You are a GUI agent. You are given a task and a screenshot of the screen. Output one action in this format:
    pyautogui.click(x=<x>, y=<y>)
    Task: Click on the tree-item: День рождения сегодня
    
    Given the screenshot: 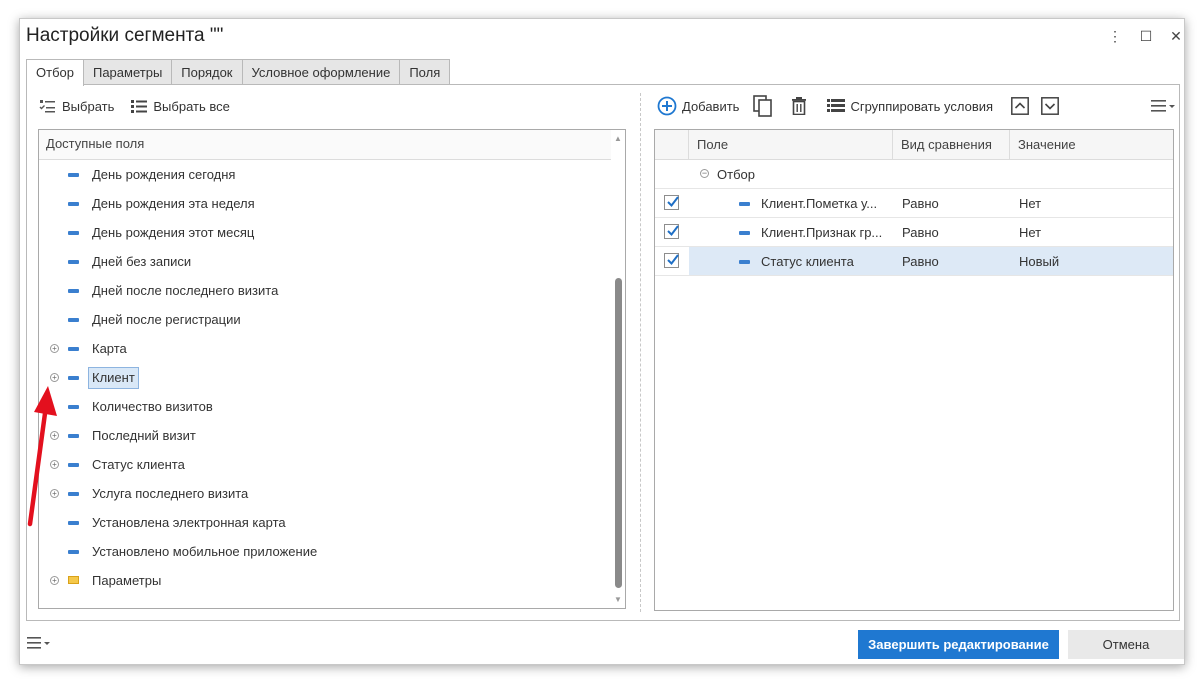 What is the action you would take?
    pyautogui.click(x=332, y=174)
    